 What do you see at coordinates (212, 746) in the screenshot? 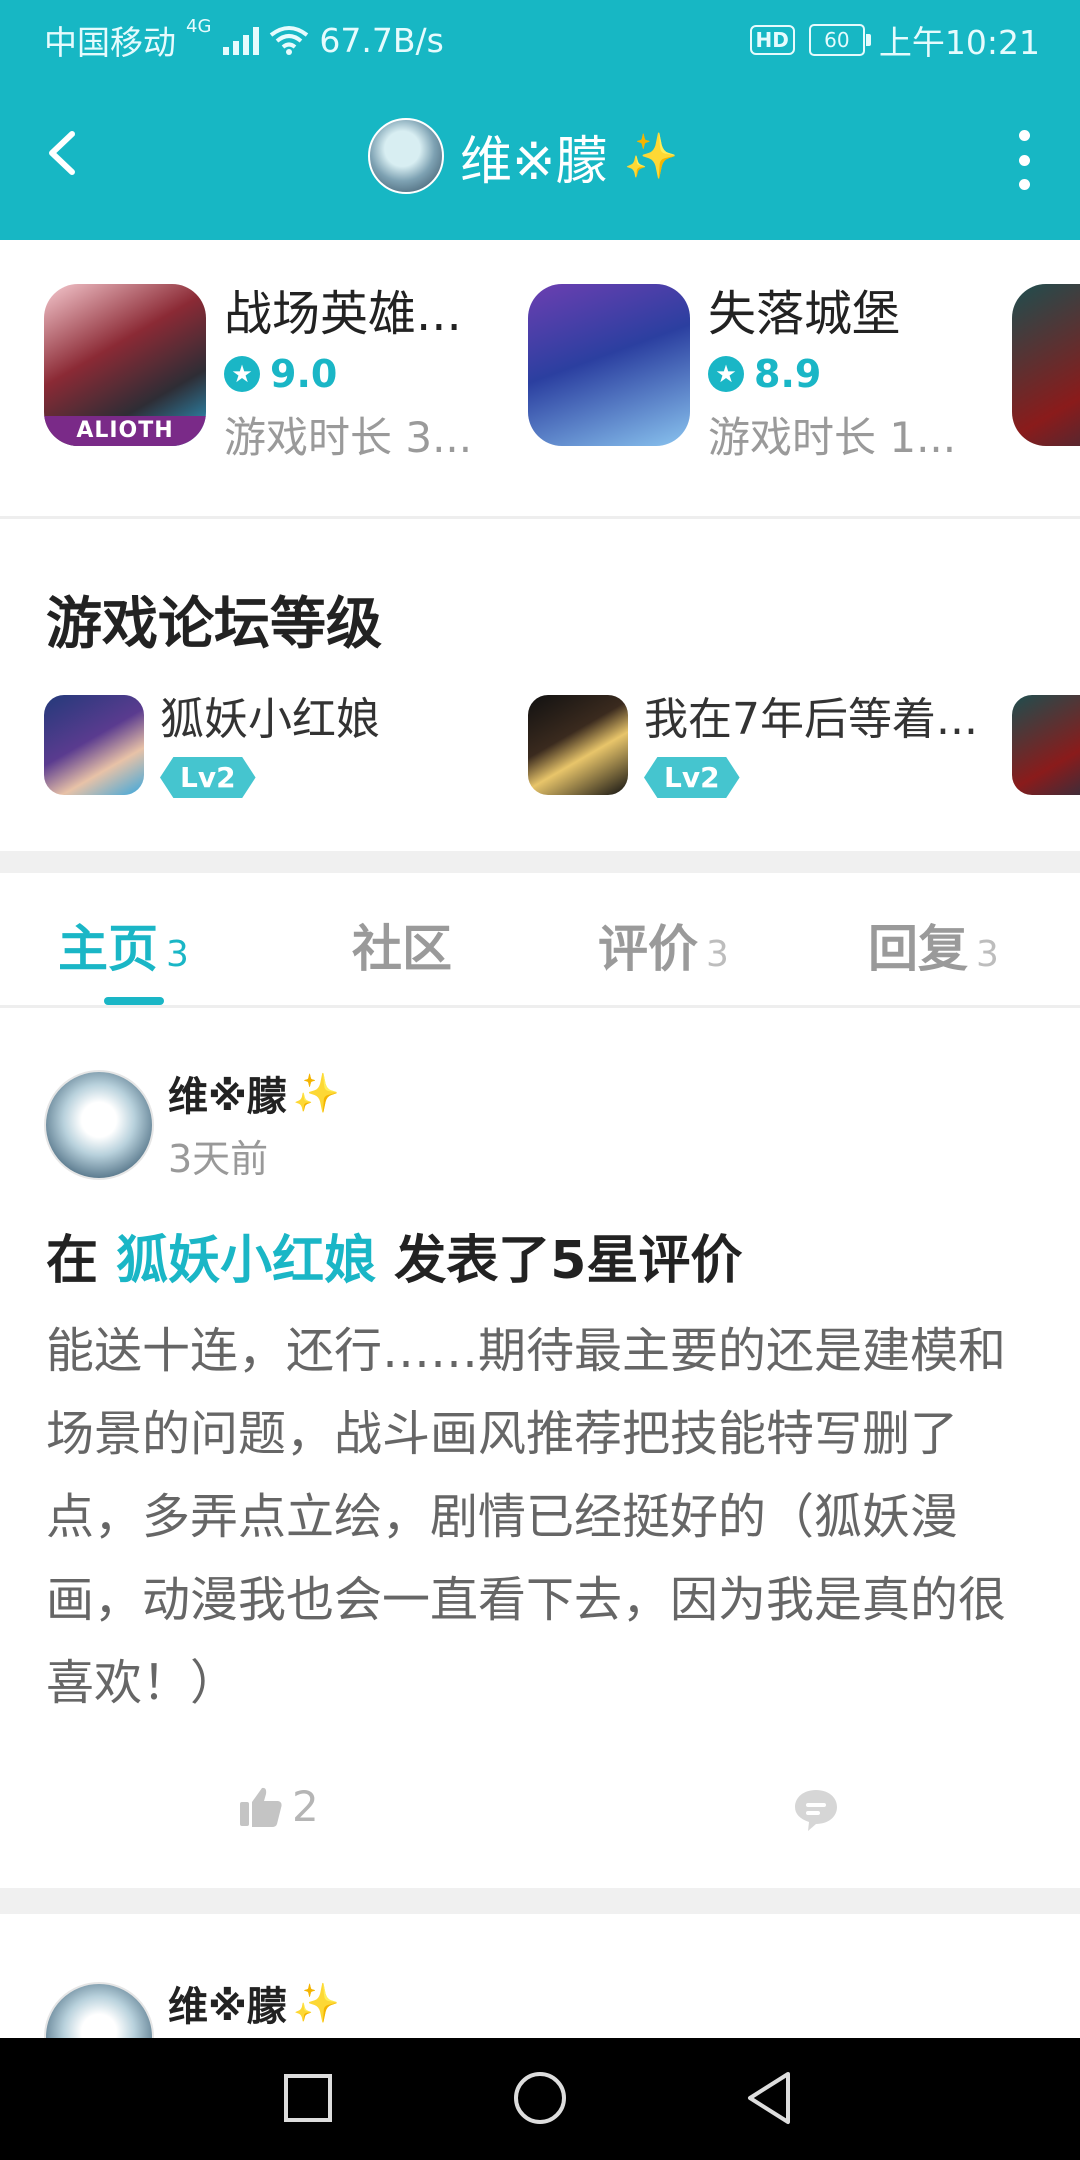
I see `forum-item: 狐妖小红娘 Lv2` at bounding box center [212, 746].